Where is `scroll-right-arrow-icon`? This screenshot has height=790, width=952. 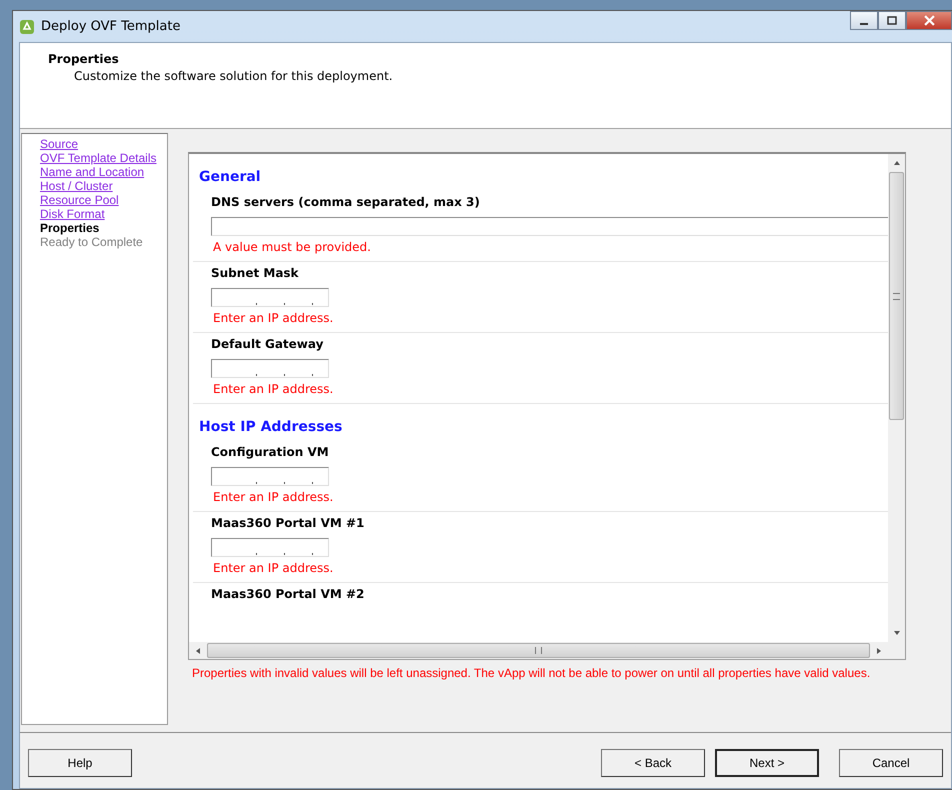 scroll-right-arrow-icon is located at coordinates (879, 650).